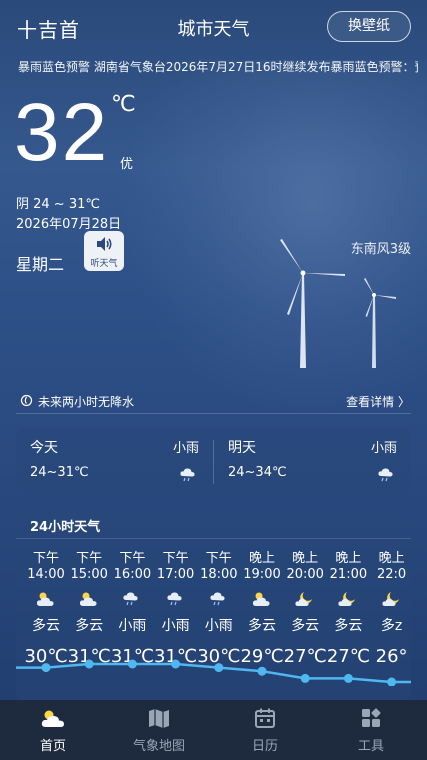 The image size is (427, 760). Describe the element at coordinates (262, 609) in the screenshot. I see `hourly-item: 晚上 19:00 多云 29℃` at that location.